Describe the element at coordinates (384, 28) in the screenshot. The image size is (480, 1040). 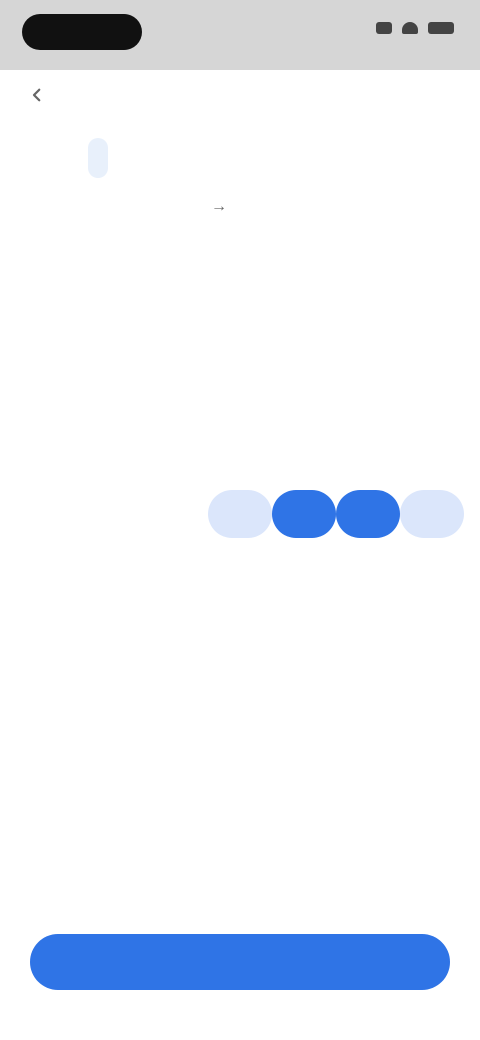
I see `signal-icon` at that location.